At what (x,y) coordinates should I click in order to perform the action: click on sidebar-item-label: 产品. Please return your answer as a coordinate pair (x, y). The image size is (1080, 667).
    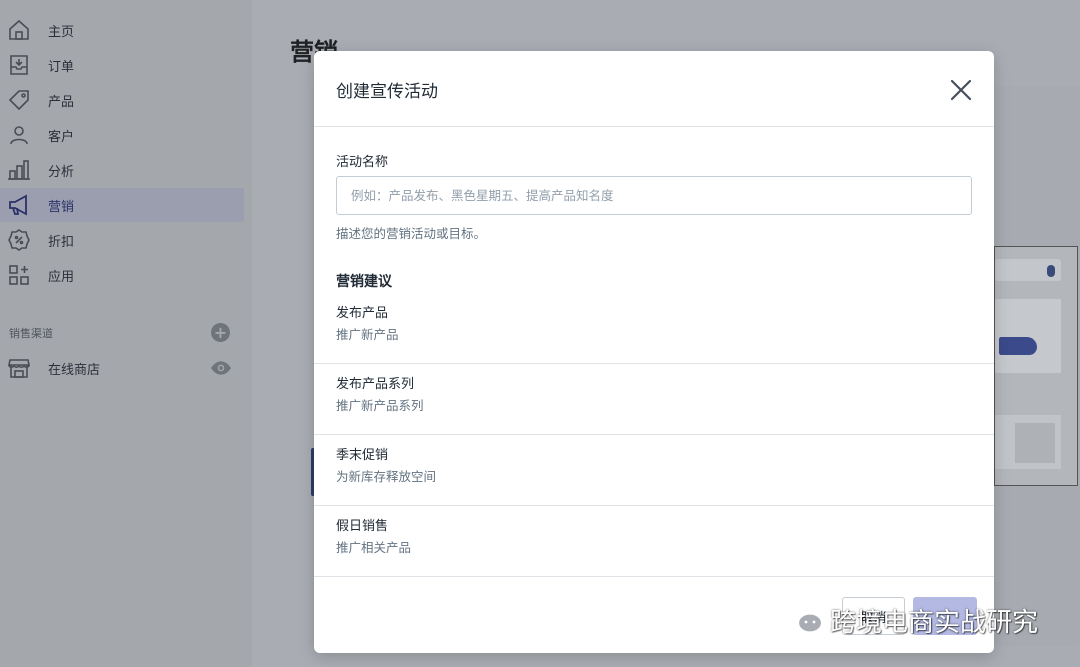
    Looking at the image, I should click on (61, 102).